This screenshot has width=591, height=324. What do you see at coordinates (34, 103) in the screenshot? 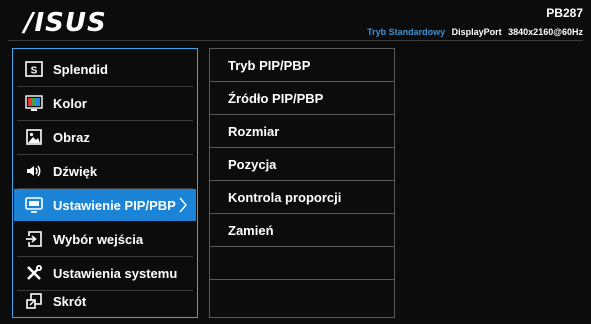
I see `color-icon` at bounding box center [34, 103].